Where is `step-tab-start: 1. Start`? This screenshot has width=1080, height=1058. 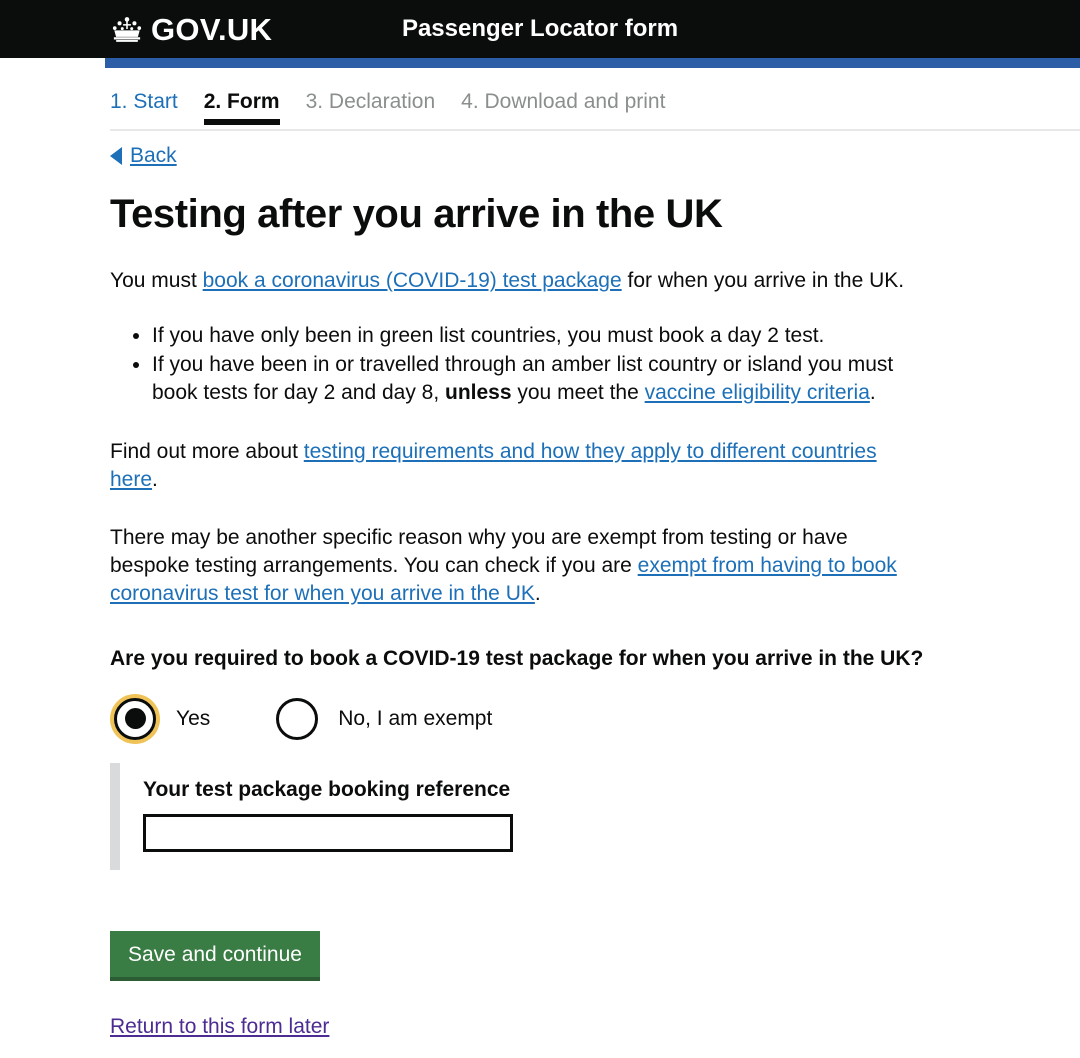 step-tab-start: 1. Start is located at coordinates (144, 106).